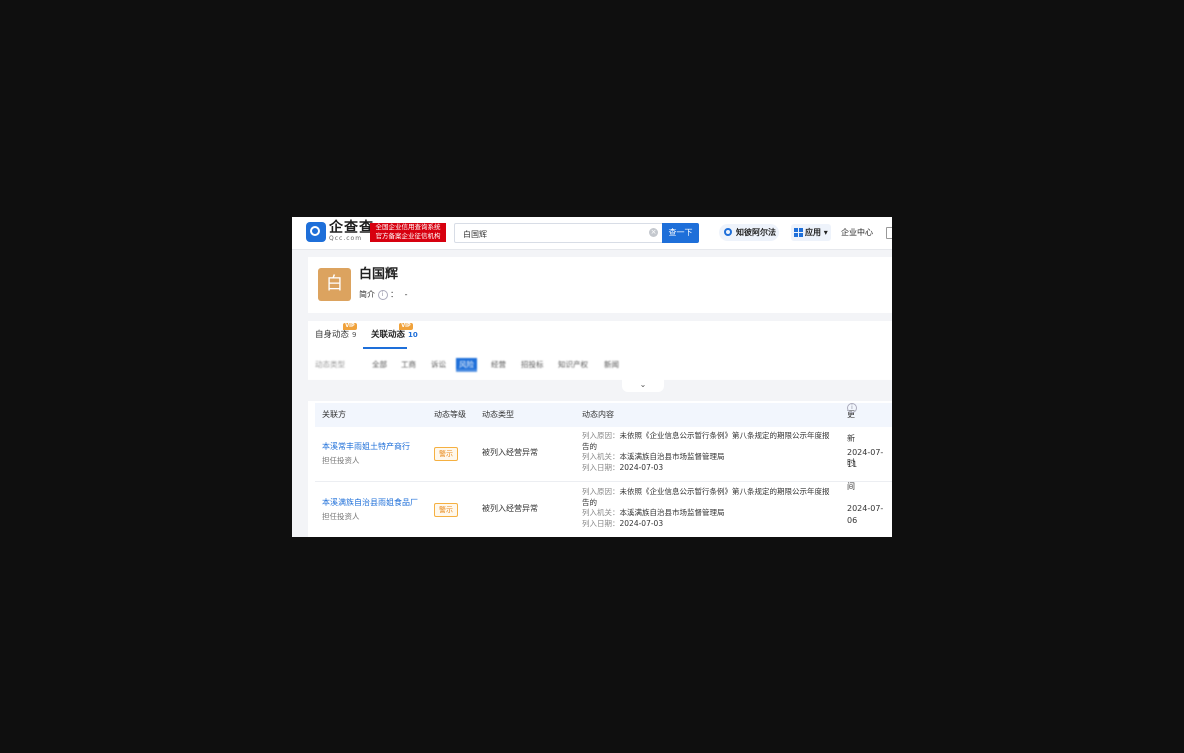 The height and width of the screenshot is (753, 1184). I want to click on badge-line-2: 官方备案企业征信机构, so click(408, 236).